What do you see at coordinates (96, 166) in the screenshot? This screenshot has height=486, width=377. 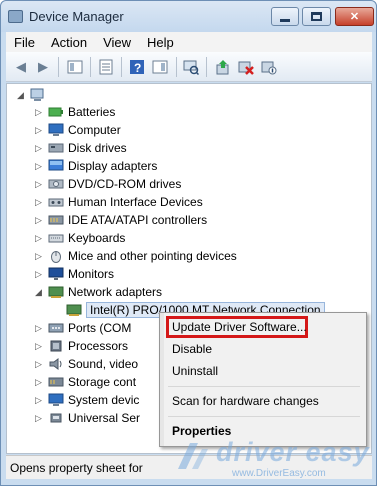 I see `tree-item-display-adapters: ▷ Display adapters` at bounding box center [96, 166].